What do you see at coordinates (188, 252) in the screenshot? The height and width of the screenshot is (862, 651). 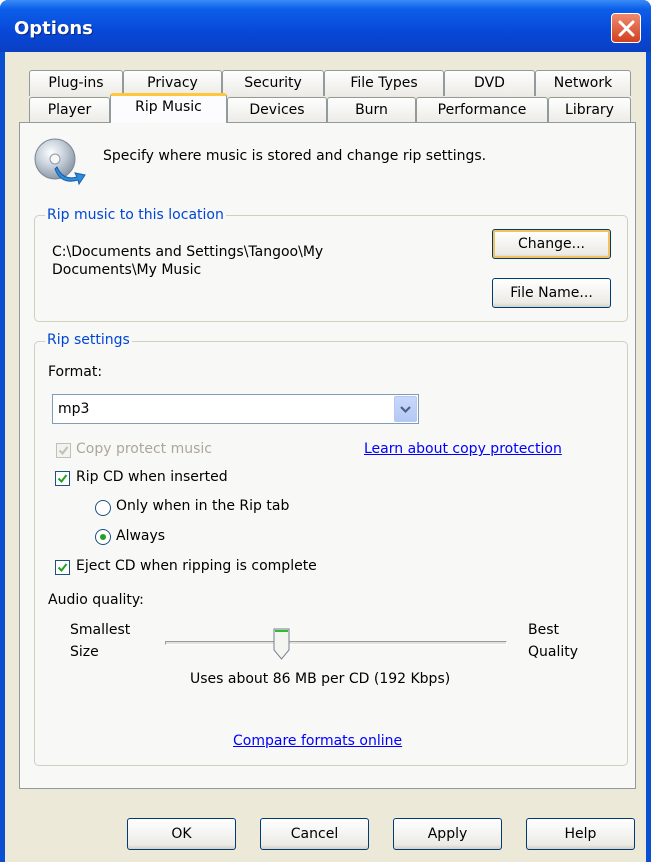 I see `location-path-line1: C:\Documents and Settings\Tangoo\My` at bounding box center [188, 252].